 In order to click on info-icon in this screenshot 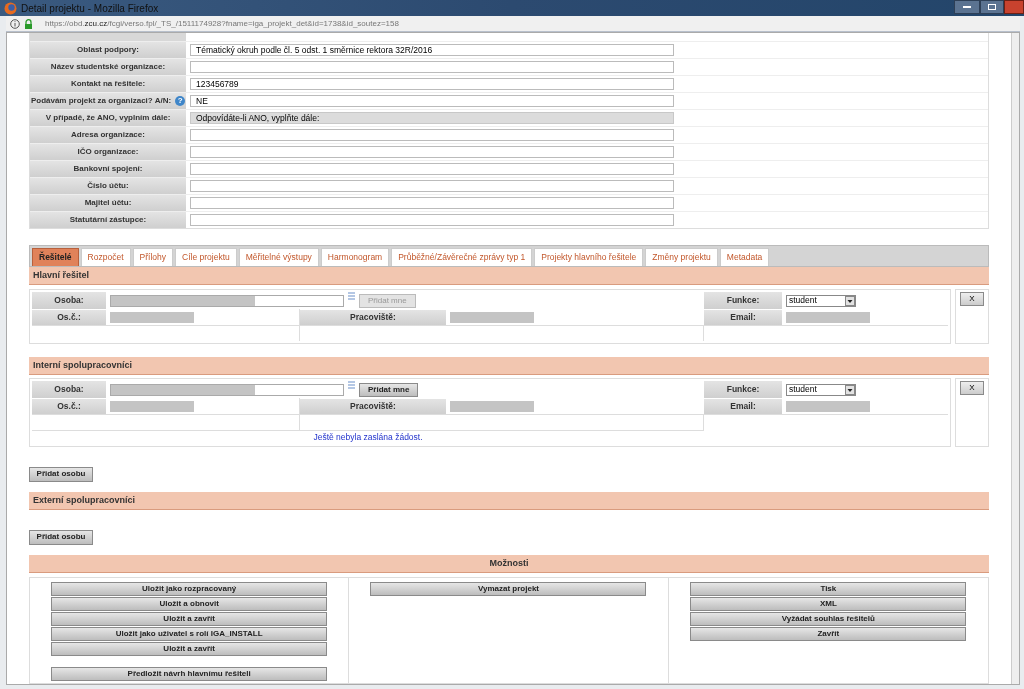, I will do `click(15, 23)`.